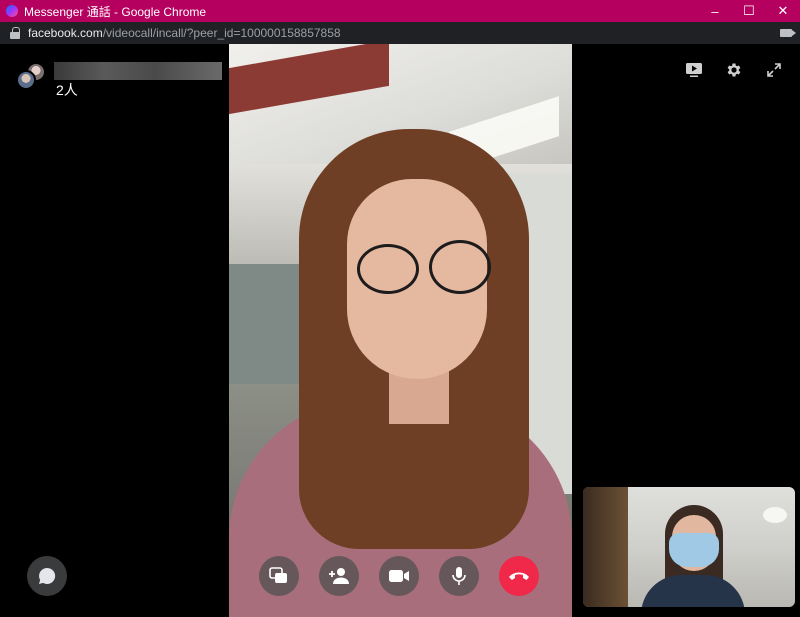  I want to click on gear-icon, so click(734, 70).